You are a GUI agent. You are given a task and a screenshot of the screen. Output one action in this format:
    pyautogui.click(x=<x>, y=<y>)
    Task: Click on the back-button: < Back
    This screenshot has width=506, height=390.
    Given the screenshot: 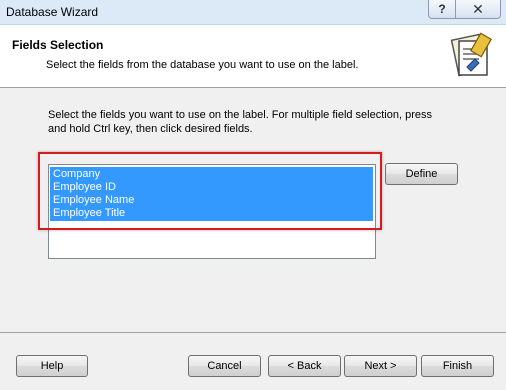 What is the action you would take?
    pyautogui.click(x=304, y=366)
    